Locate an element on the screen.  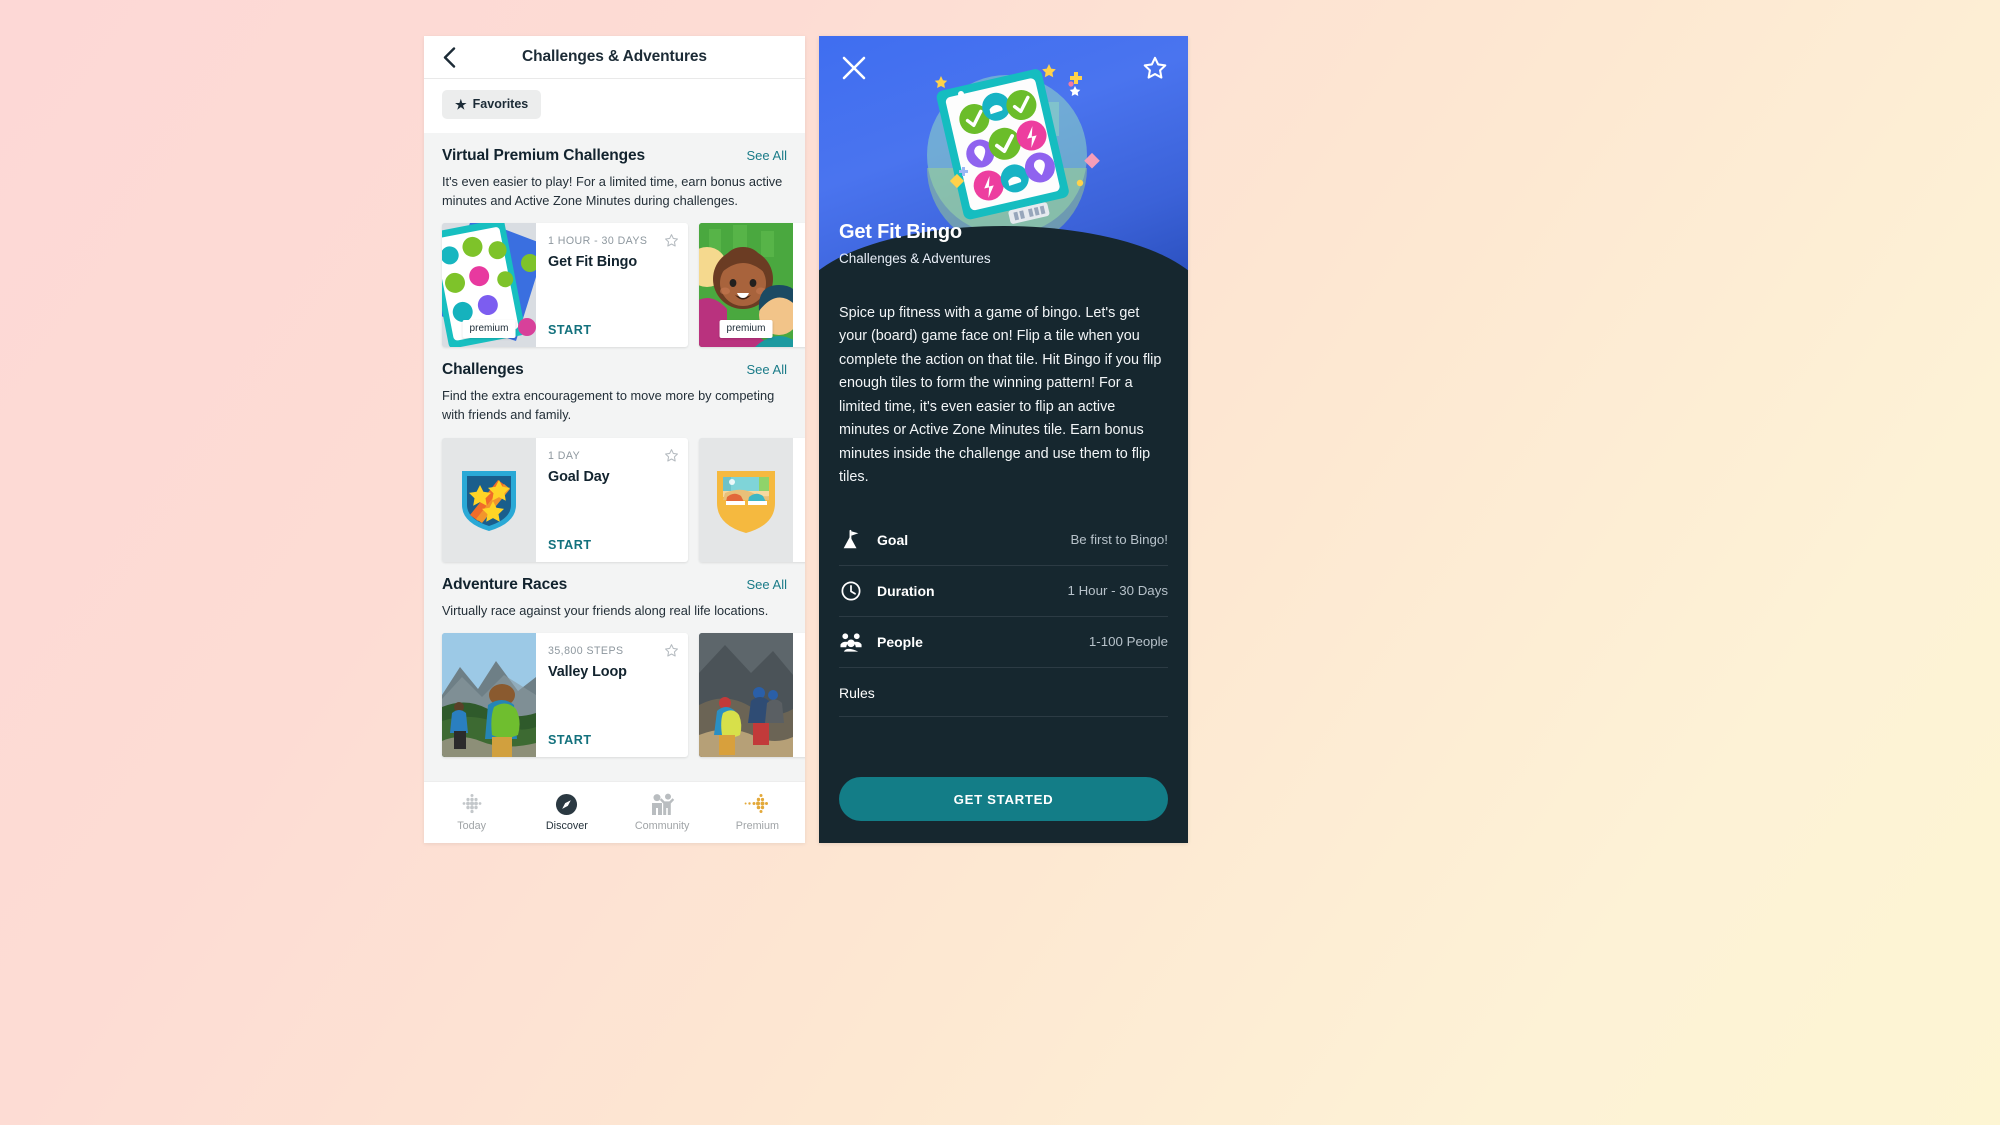
app-bar: Challenges & Adventures is located at coordinates (614, 57).